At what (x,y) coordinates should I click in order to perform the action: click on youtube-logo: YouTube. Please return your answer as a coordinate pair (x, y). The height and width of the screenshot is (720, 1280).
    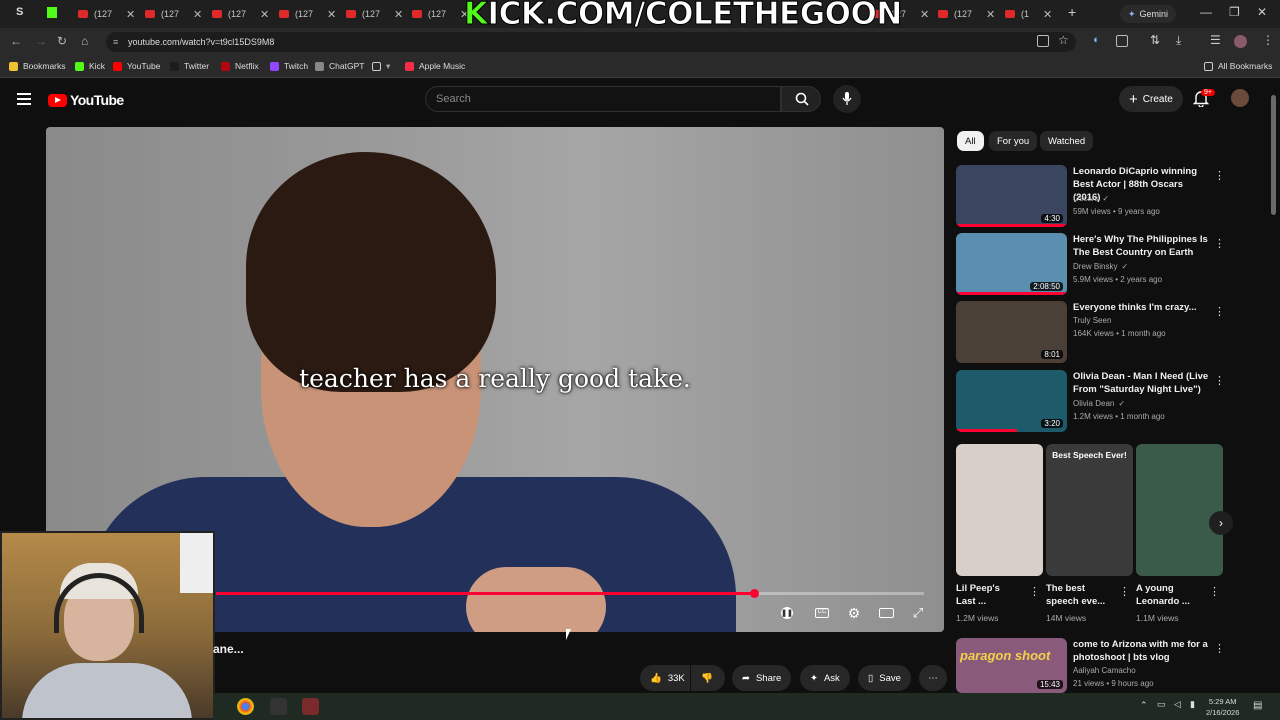
    Looking at the image, I should click on (86, 100).